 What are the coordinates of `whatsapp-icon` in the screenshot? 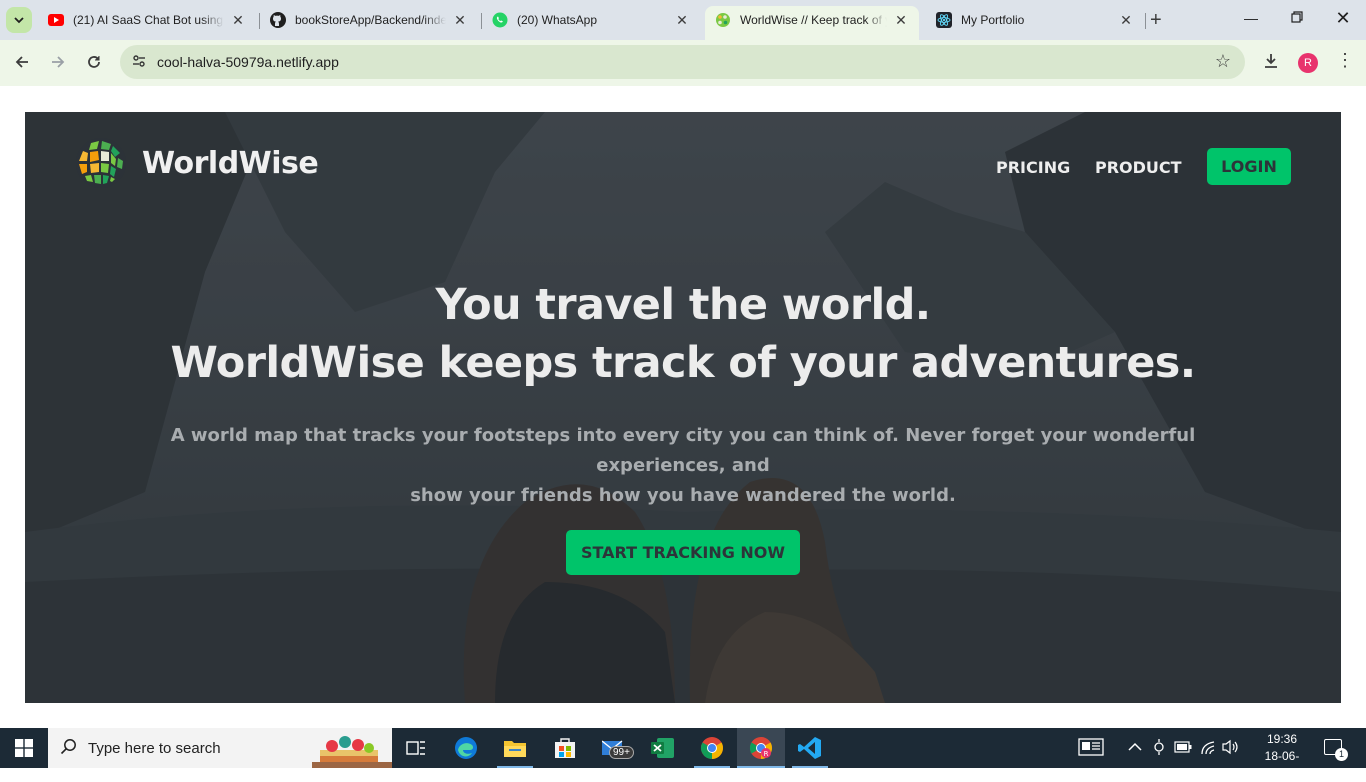 It's located at (500, 20).